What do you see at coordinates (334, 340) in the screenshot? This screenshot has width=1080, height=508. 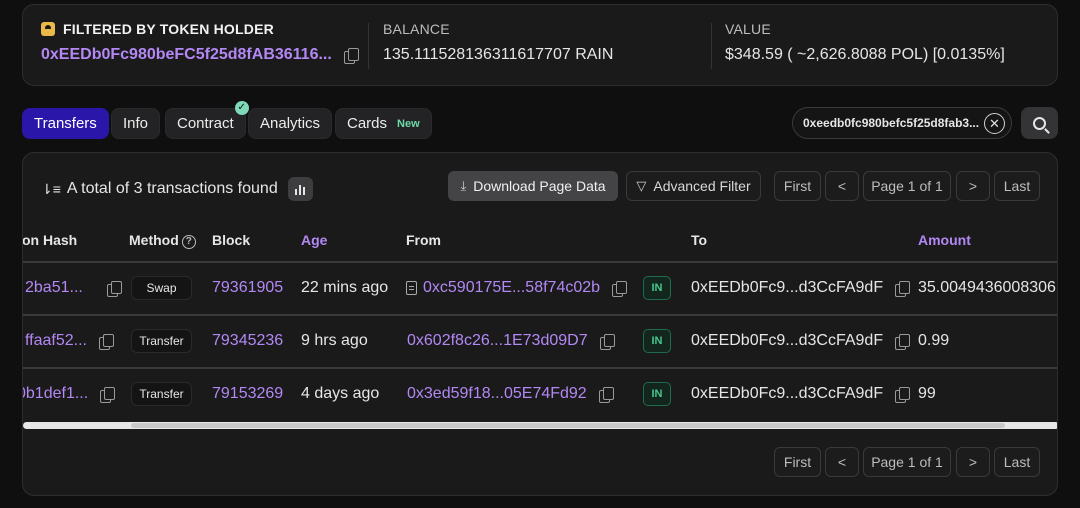 I see `age-cell: 9 hrs ago` at bounding box center [334, 340].